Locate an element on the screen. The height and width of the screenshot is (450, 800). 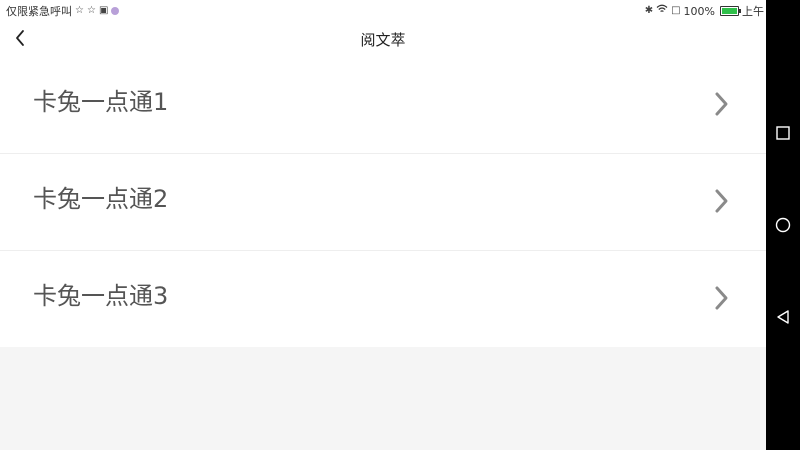
bluetooth-icon: ✱ is located at coordinates (649, 10).